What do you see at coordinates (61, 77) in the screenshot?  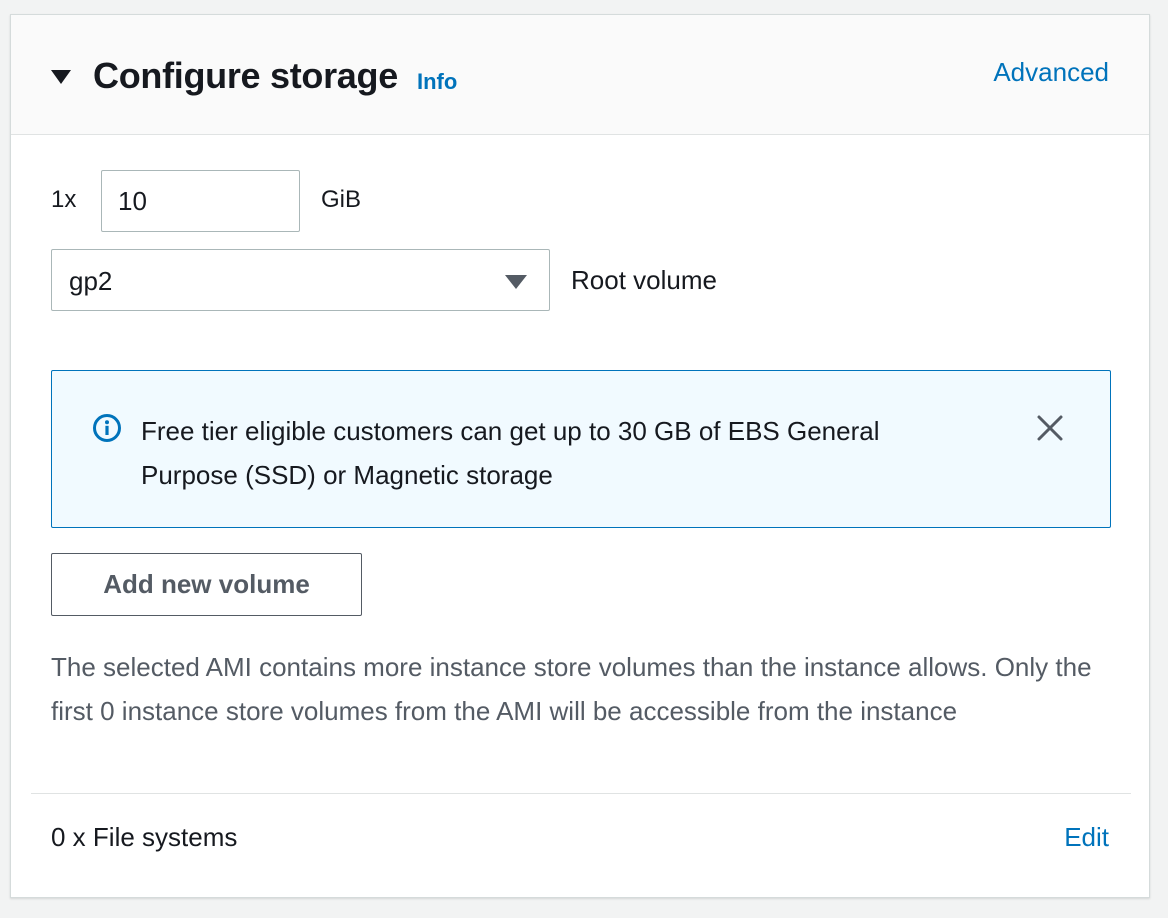 I see `collapse-caret-icon` at bounding box center [61, 77].